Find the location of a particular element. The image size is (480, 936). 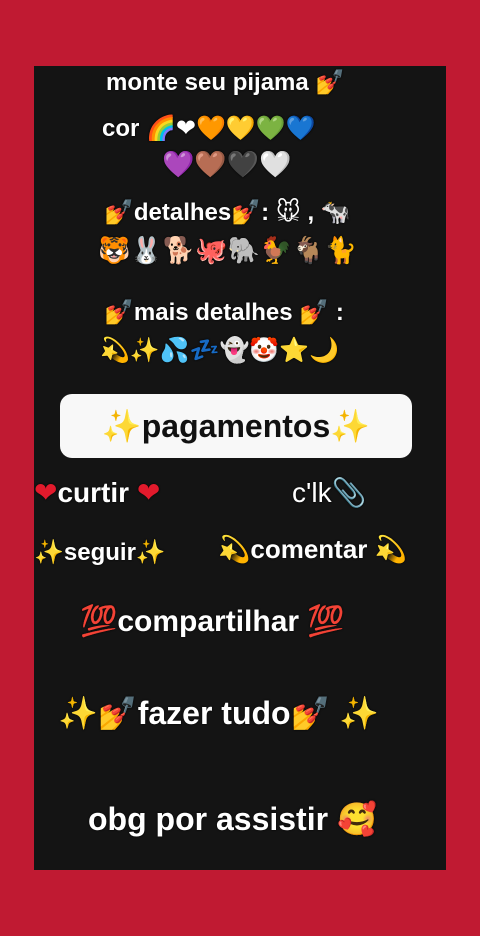

title-text: monte seu pijama 💅 is located at coordinates (226, 82).